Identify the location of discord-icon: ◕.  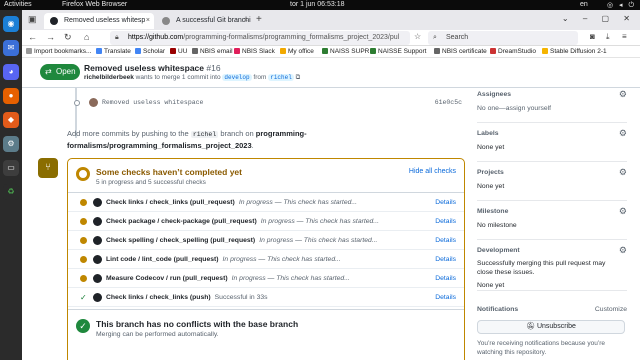
(11, 72).